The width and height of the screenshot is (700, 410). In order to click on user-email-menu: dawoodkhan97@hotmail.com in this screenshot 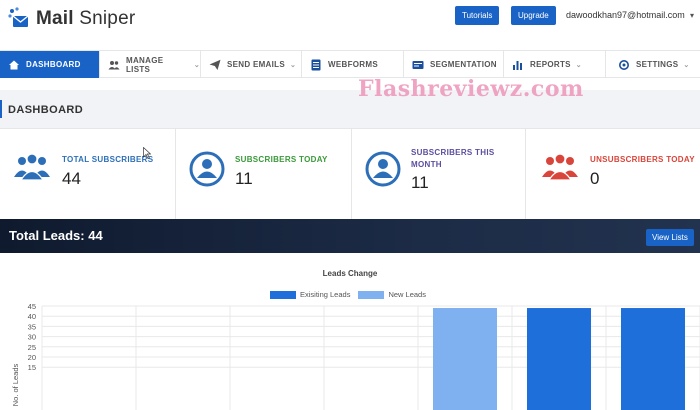, I will do `click(625, 15)`.